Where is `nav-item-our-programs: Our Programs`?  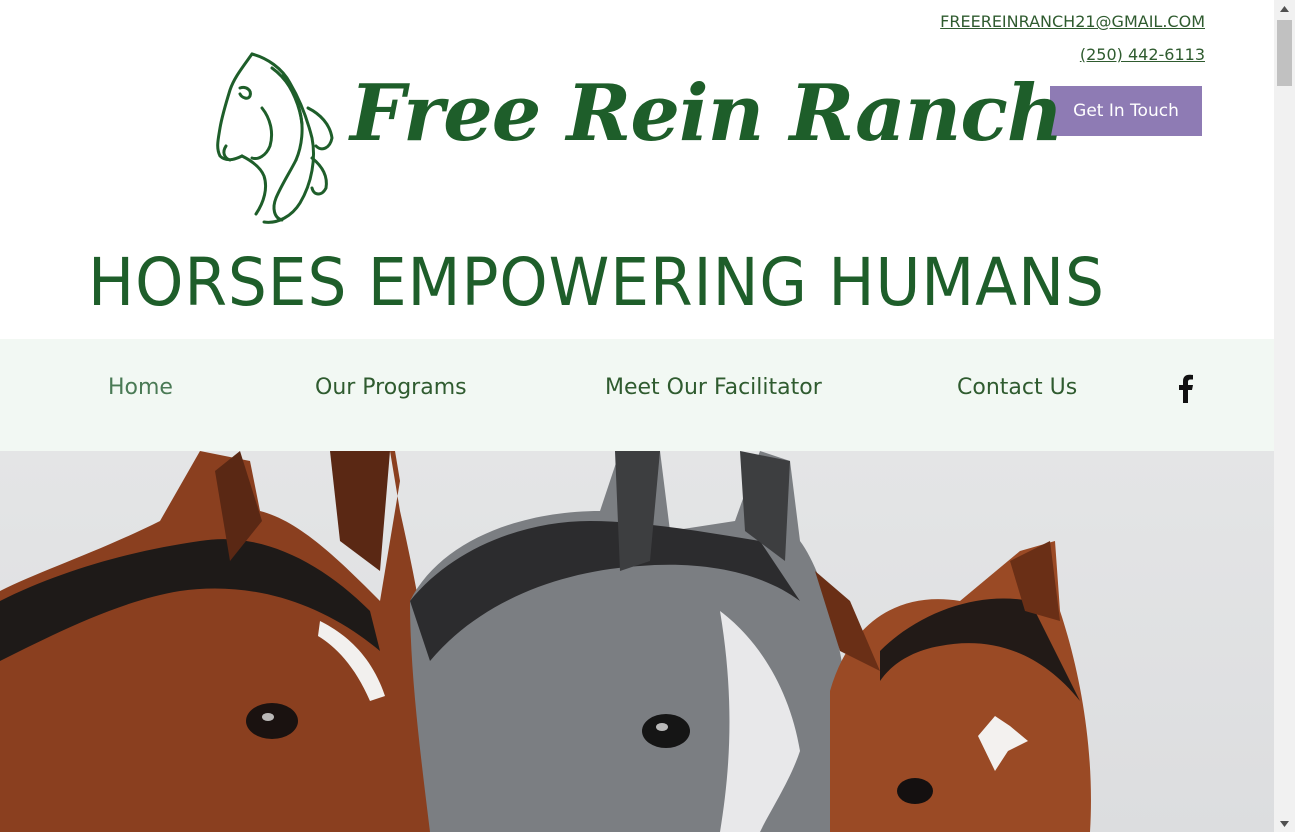 nav-item-our-programs: Our Programs is located at coordinates (391, 387).